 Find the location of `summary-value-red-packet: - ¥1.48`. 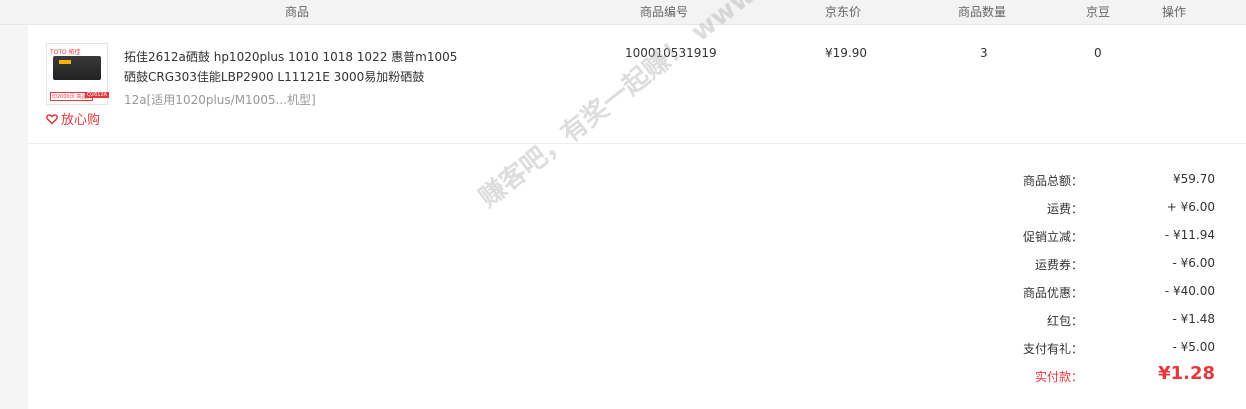

summary-value-red-packet: - ¥1.48 is located at coordinates (1194, 319).